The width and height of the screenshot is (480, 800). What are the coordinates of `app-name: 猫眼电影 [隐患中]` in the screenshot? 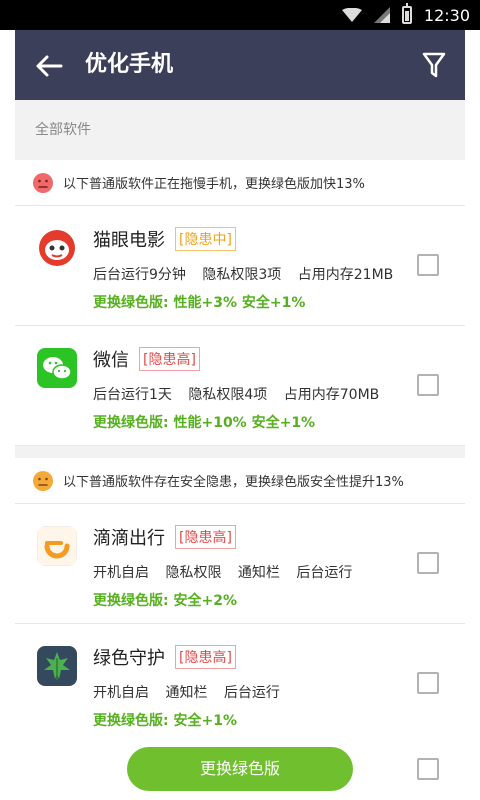 It's located at (164, 239).